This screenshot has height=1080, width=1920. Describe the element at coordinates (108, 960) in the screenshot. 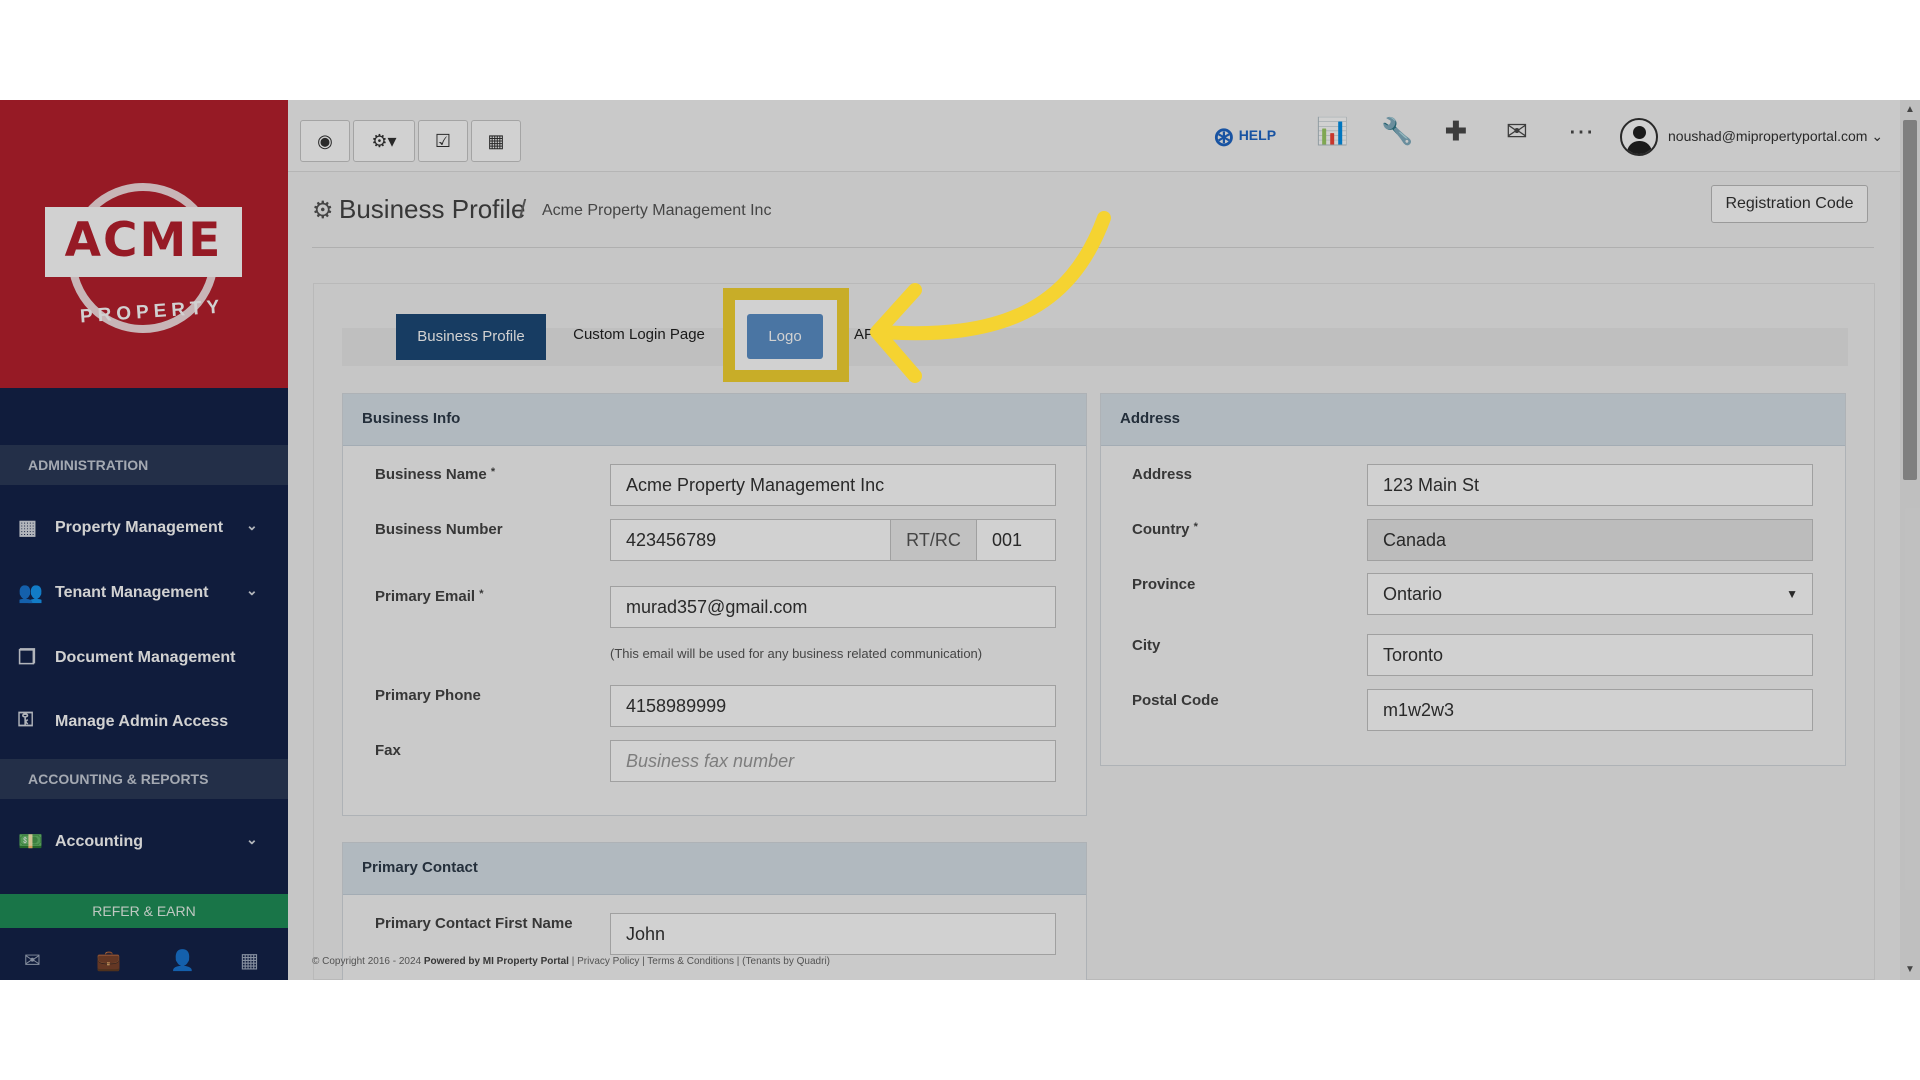

I see `briefcase-icon: 💼` at that location.